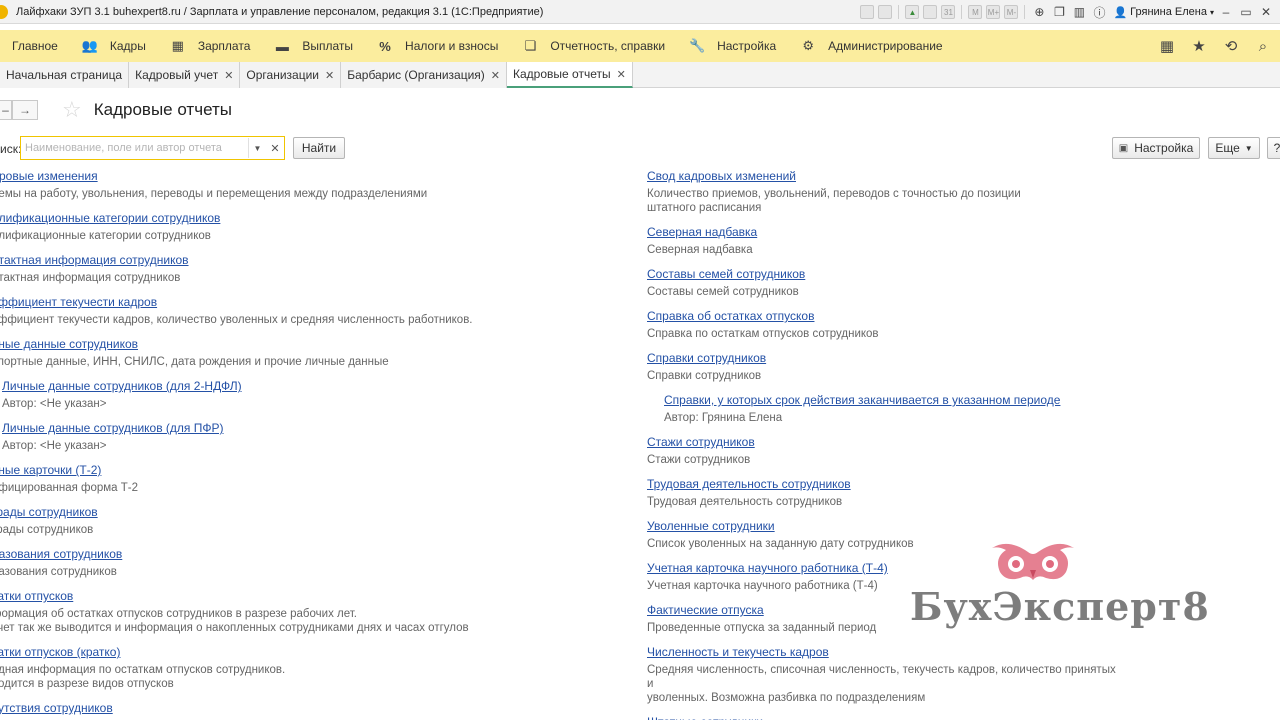 The image size is (1280, 720). What do you see at coordinates (1156, 148) in the screenshot?
I see `settings-button: ▣ Настройка` at bounding box center [1156, 148].